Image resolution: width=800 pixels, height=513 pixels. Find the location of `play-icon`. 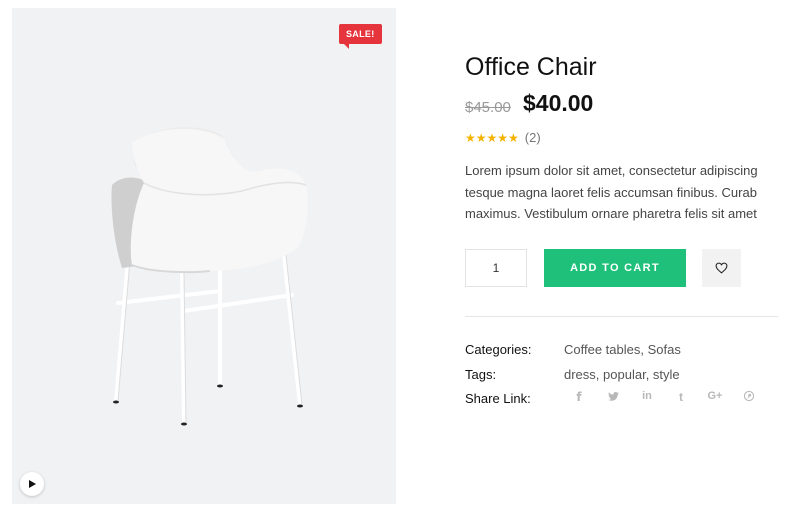

play-icon is located at coordinates (32, 484).